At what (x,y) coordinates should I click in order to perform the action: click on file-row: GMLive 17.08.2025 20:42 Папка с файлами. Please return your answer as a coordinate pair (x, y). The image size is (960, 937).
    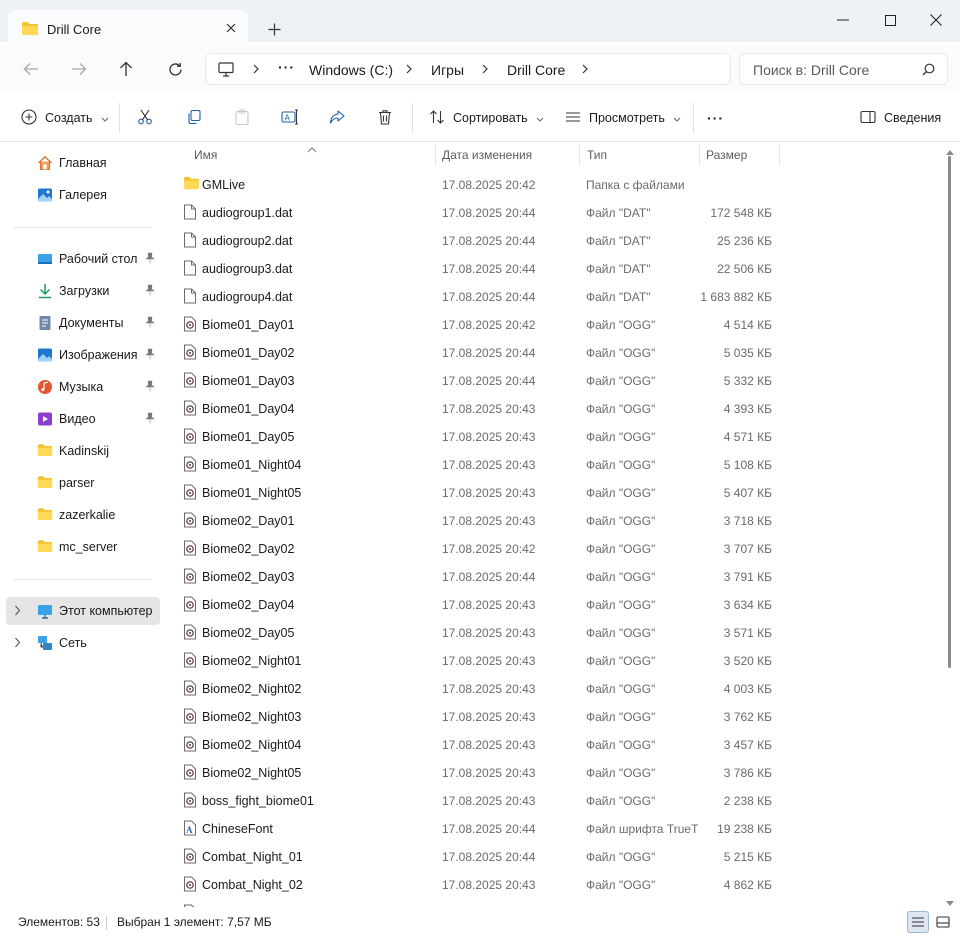
    Looking at the image, I should click on (553, 184).